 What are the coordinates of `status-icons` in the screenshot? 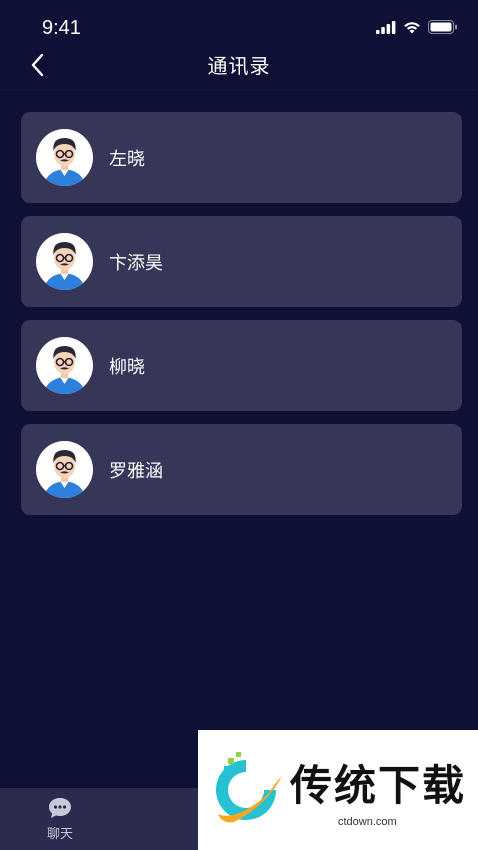 It's located at (417, 27).